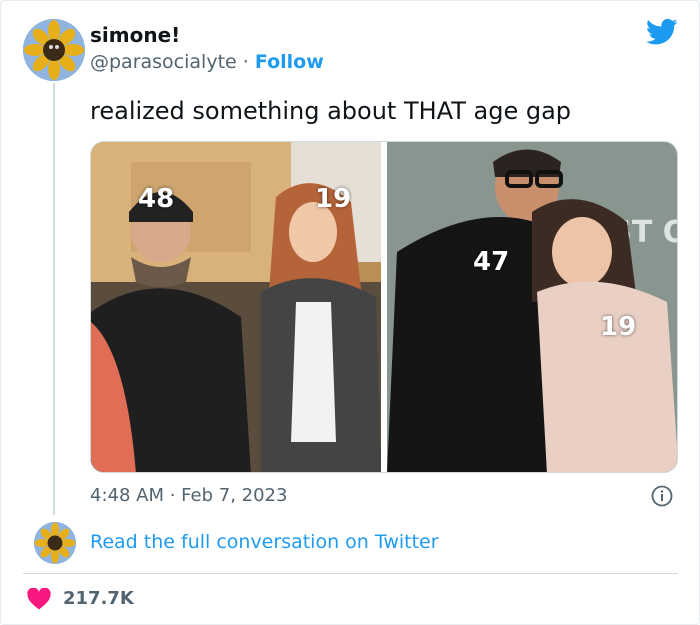 This screenshot has height=625, width=700. What do you see at coordinates (289, 62) in the screenshot?
I see `follow-button: Follow` at bounding box center [289, 62].